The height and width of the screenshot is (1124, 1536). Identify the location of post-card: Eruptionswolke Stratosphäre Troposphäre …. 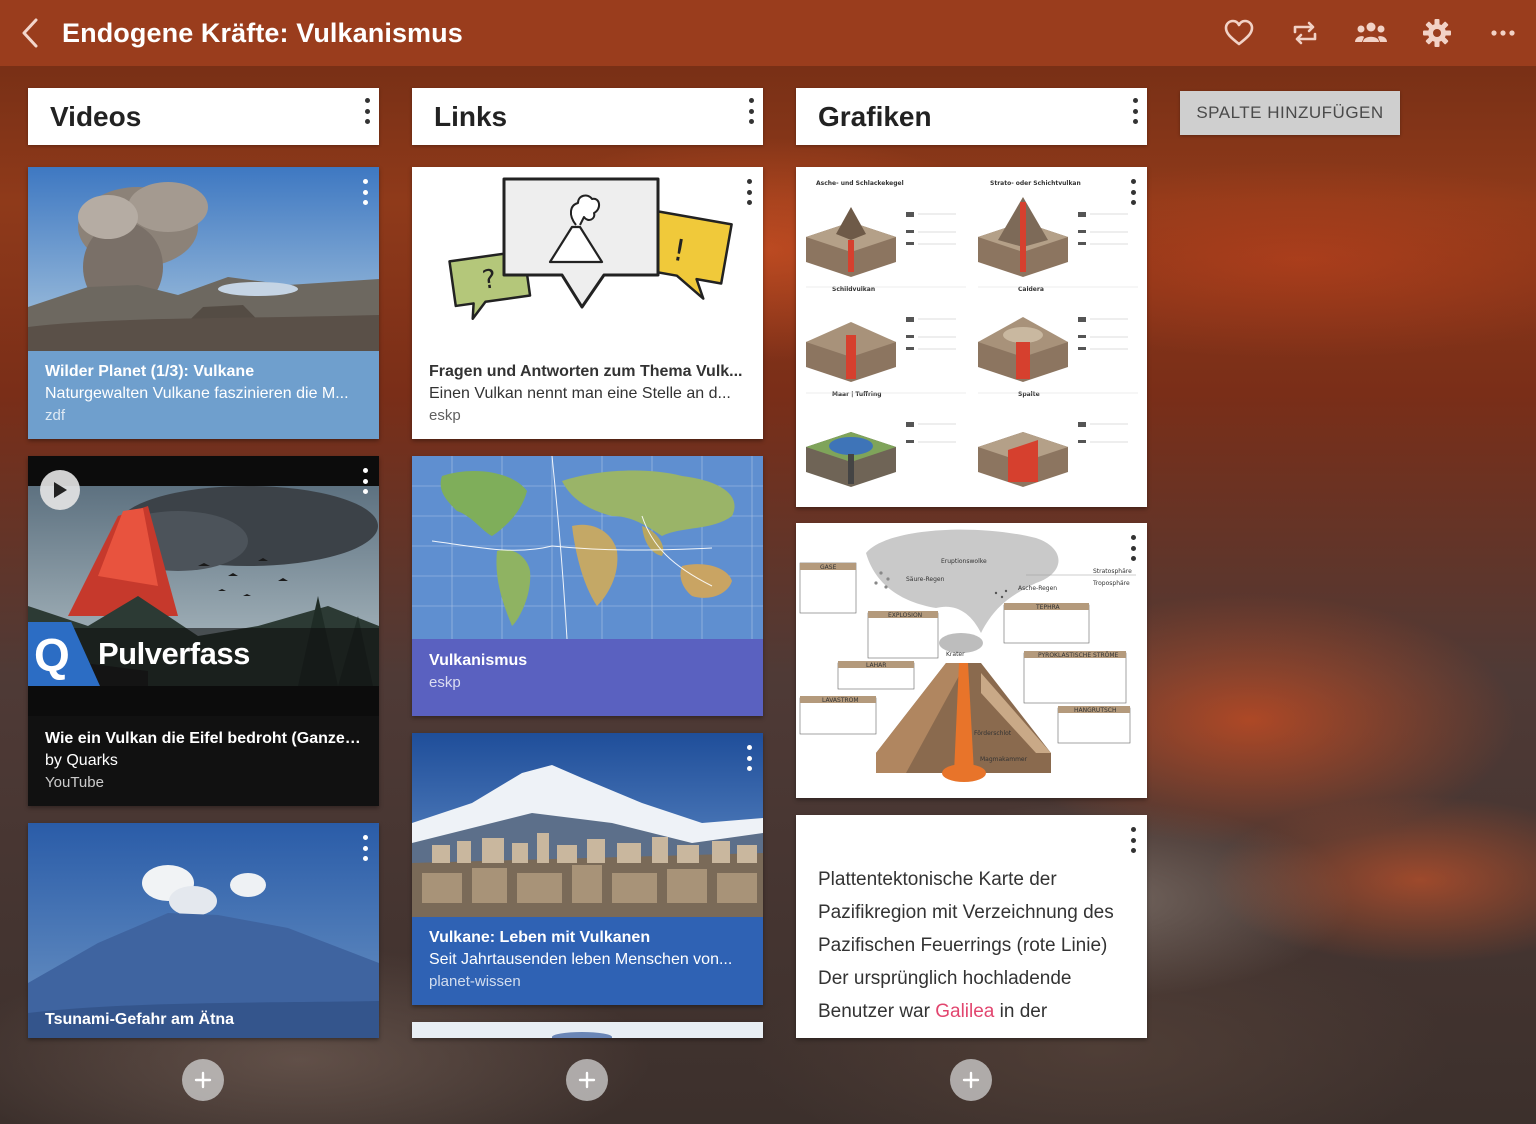
(971, 660).